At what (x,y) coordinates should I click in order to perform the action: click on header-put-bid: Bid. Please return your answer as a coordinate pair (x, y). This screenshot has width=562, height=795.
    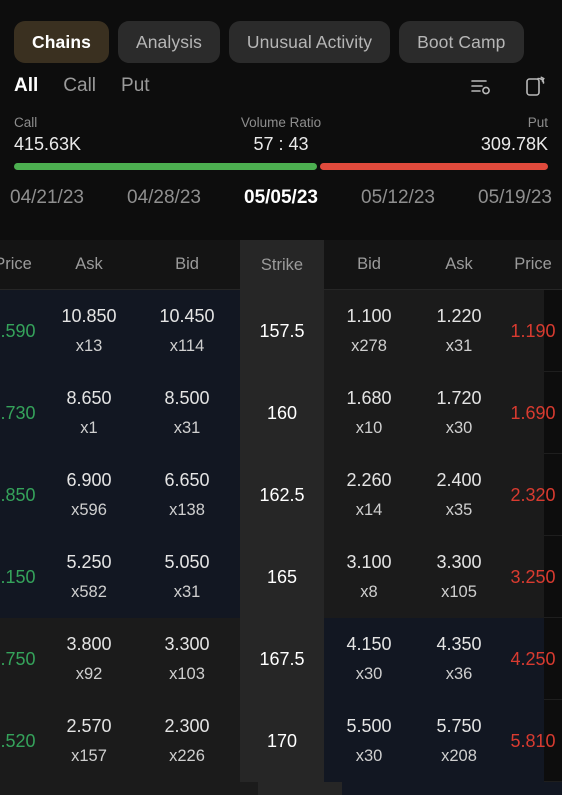
    Looking at the image, I should click on (369, 264).